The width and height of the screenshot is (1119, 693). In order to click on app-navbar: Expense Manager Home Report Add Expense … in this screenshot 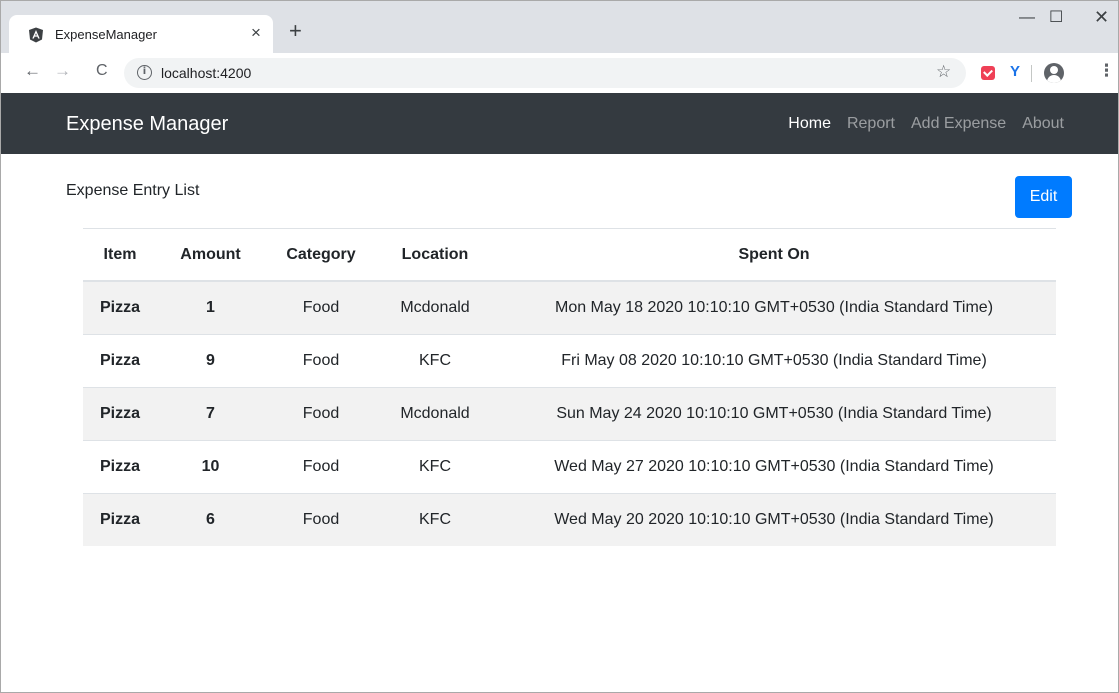, I will do `click(559, 123)`.